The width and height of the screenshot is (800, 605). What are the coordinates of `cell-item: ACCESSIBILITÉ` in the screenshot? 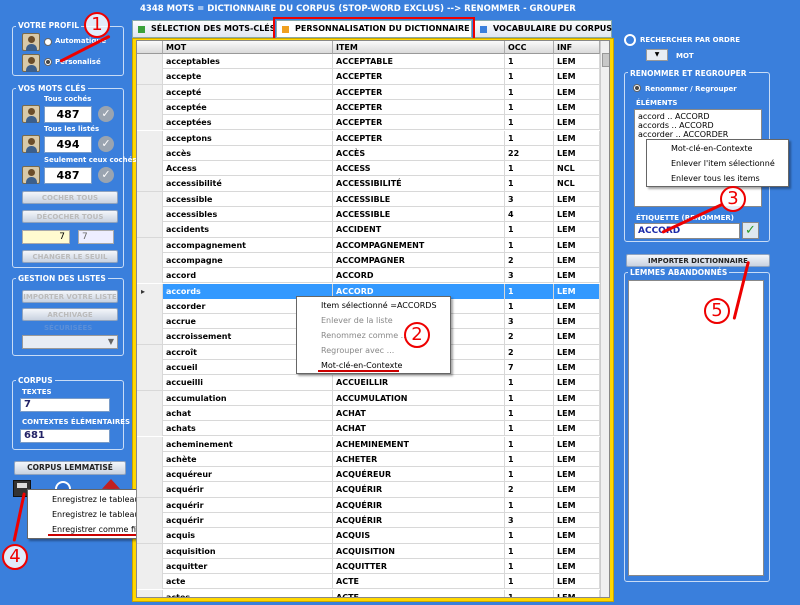 It's located at (419, 184).